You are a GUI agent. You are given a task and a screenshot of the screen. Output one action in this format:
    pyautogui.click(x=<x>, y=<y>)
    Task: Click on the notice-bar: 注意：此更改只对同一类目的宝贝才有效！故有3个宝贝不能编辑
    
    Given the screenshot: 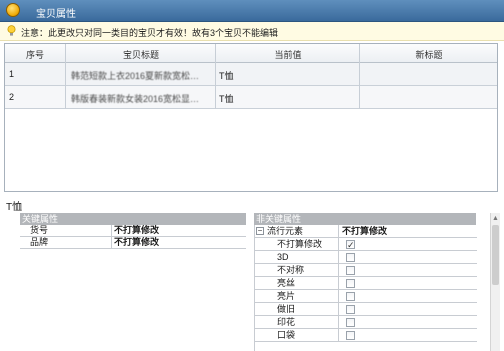 What is the action you would take?
    pyautogui.click(x=252, y=31)
    